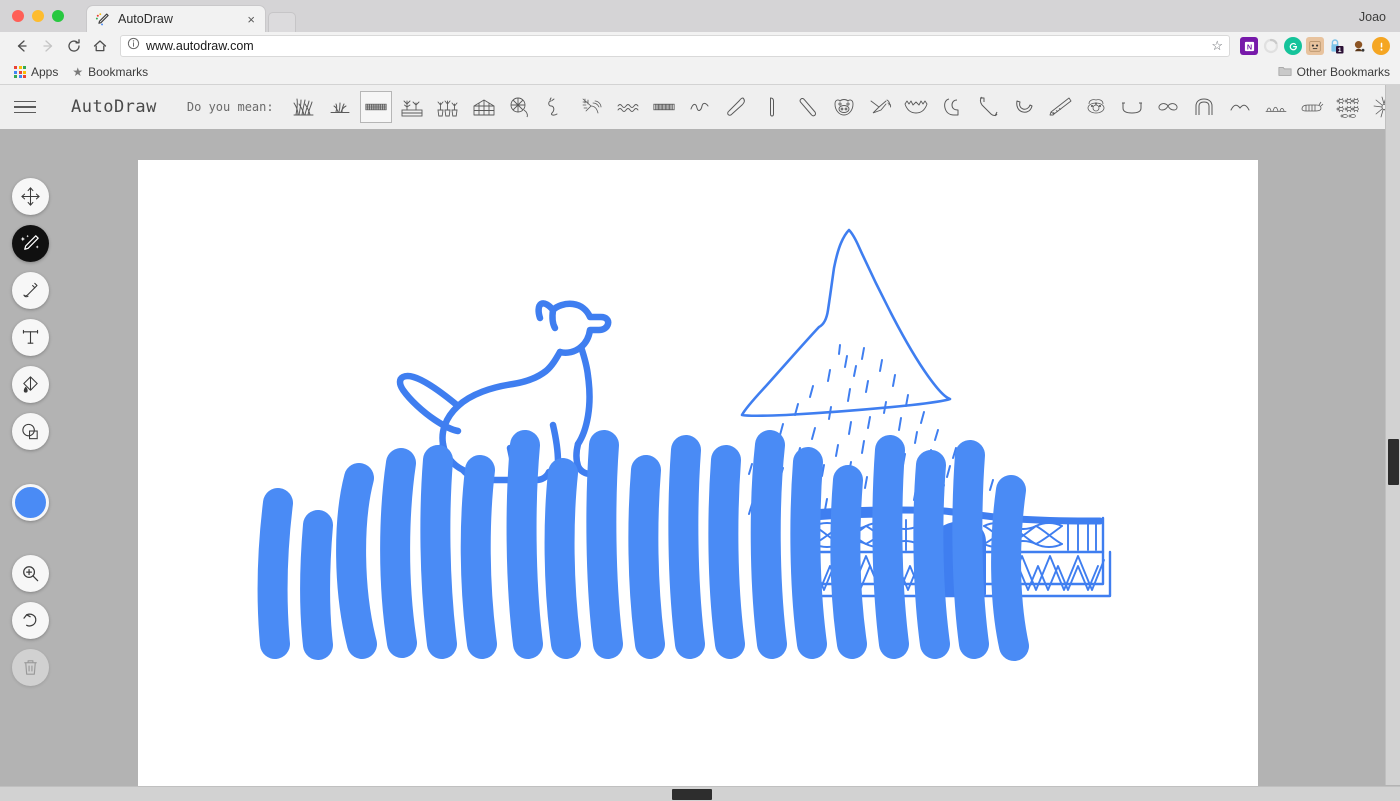  I want to click on apps-grid-icon, so click(20, 72).